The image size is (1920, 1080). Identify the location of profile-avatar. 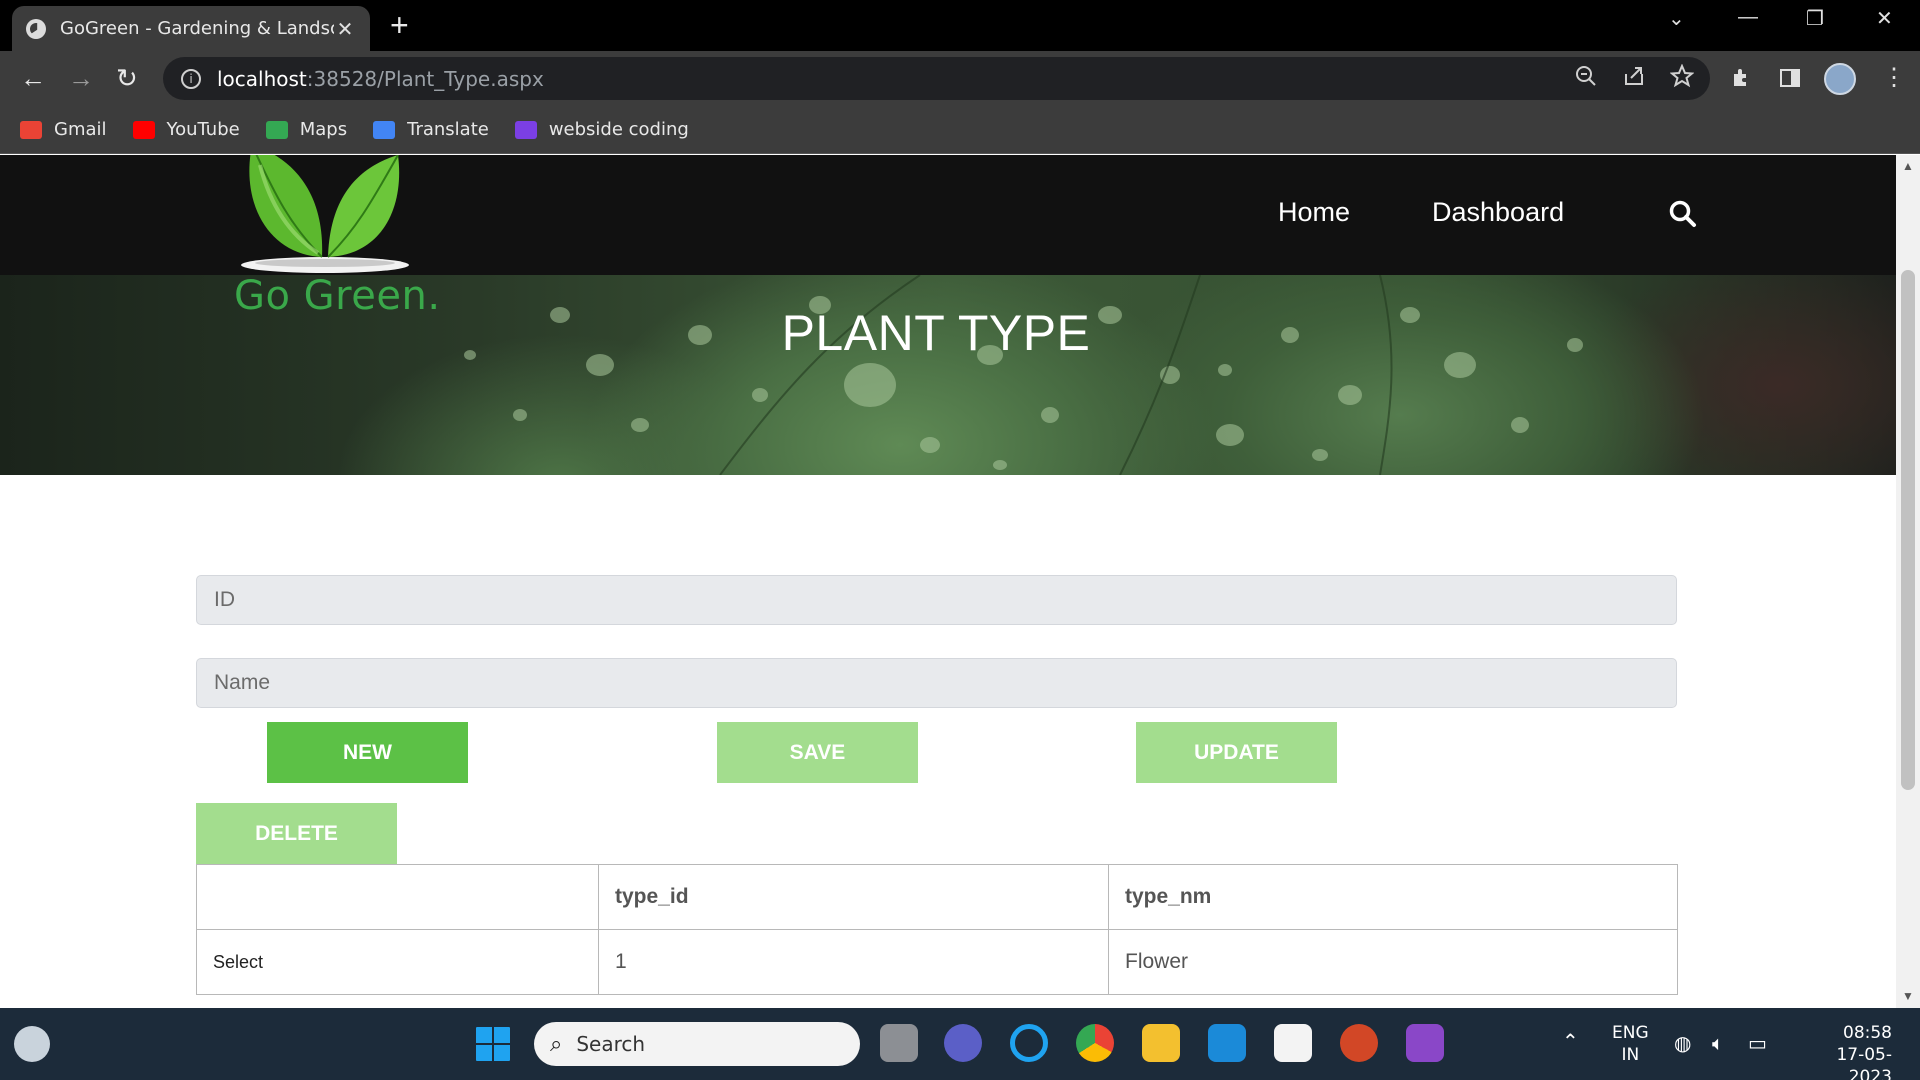
(1840, 79).